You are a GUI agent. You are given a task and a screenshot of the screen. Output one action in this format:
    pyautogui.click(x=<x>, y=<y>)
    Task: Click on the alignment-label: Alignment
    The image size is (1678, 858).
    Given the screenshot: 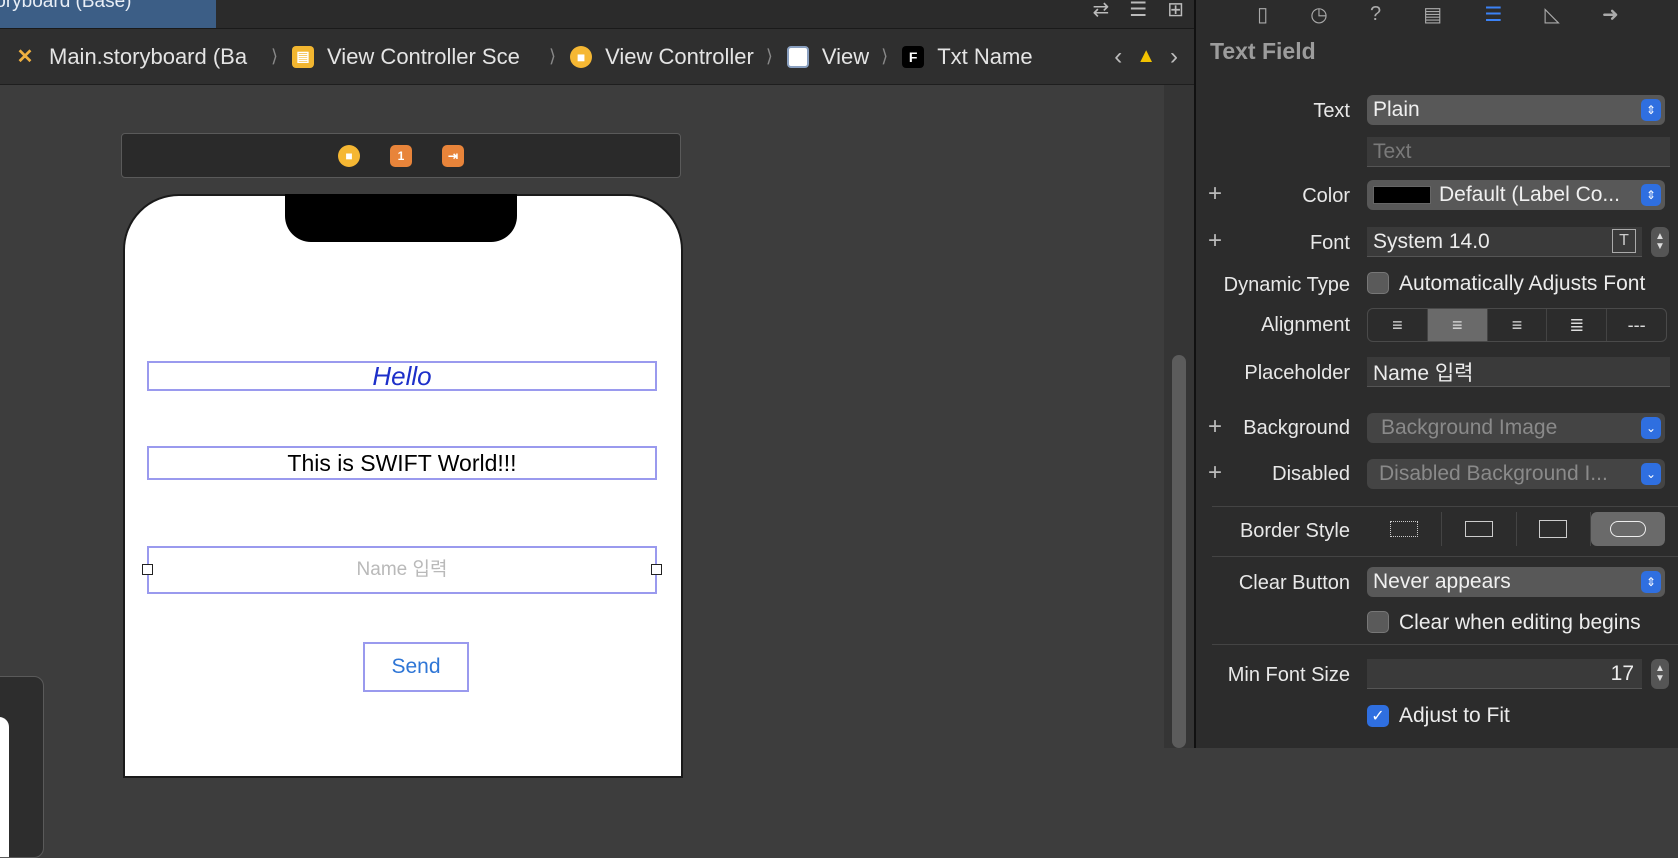 What is the action you would take?
    pyautogui.click(x=1305, y=325)
    